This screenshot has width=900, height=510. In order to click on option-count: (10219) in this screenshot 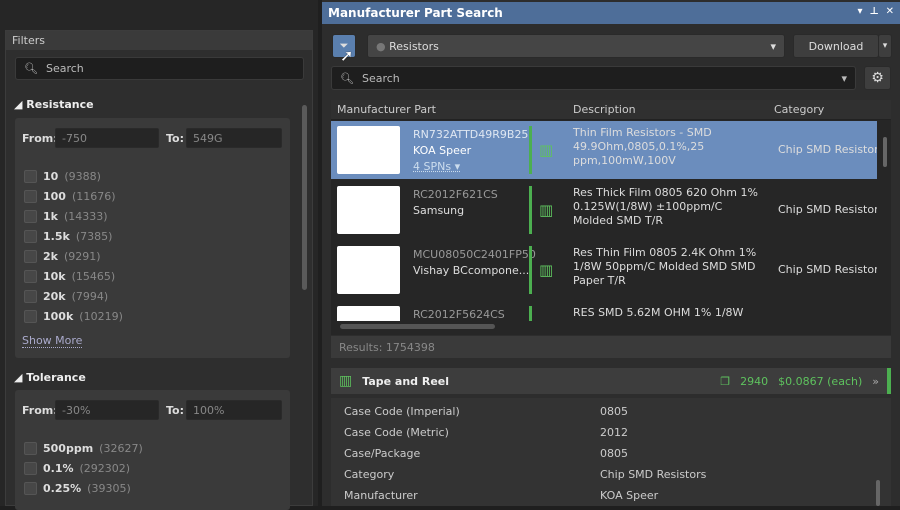, I will do `click(101, 316)`.